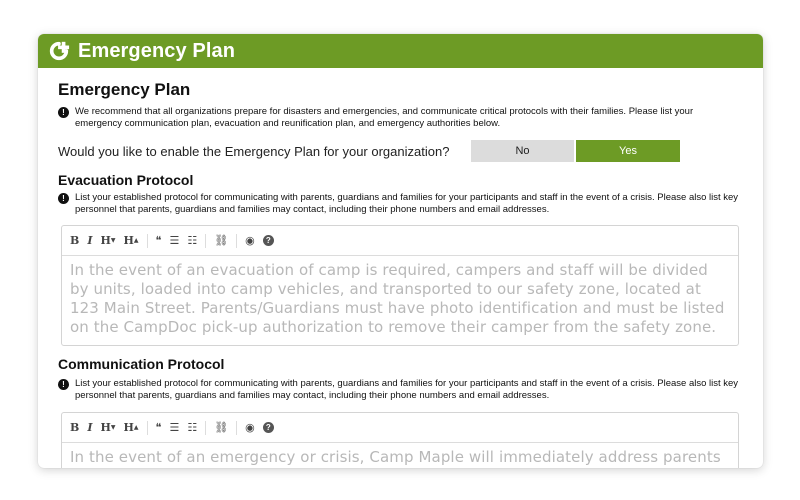 The width and height of the screenshot is (800, 500). What do you see at coordinates (400, 241) in the screenshot?
I see `evacuation-toolbar: B I H ▼ H ▲ ❝ ☰ ☷ ⛓ ◉ ?` at bounding box center [400, 241].